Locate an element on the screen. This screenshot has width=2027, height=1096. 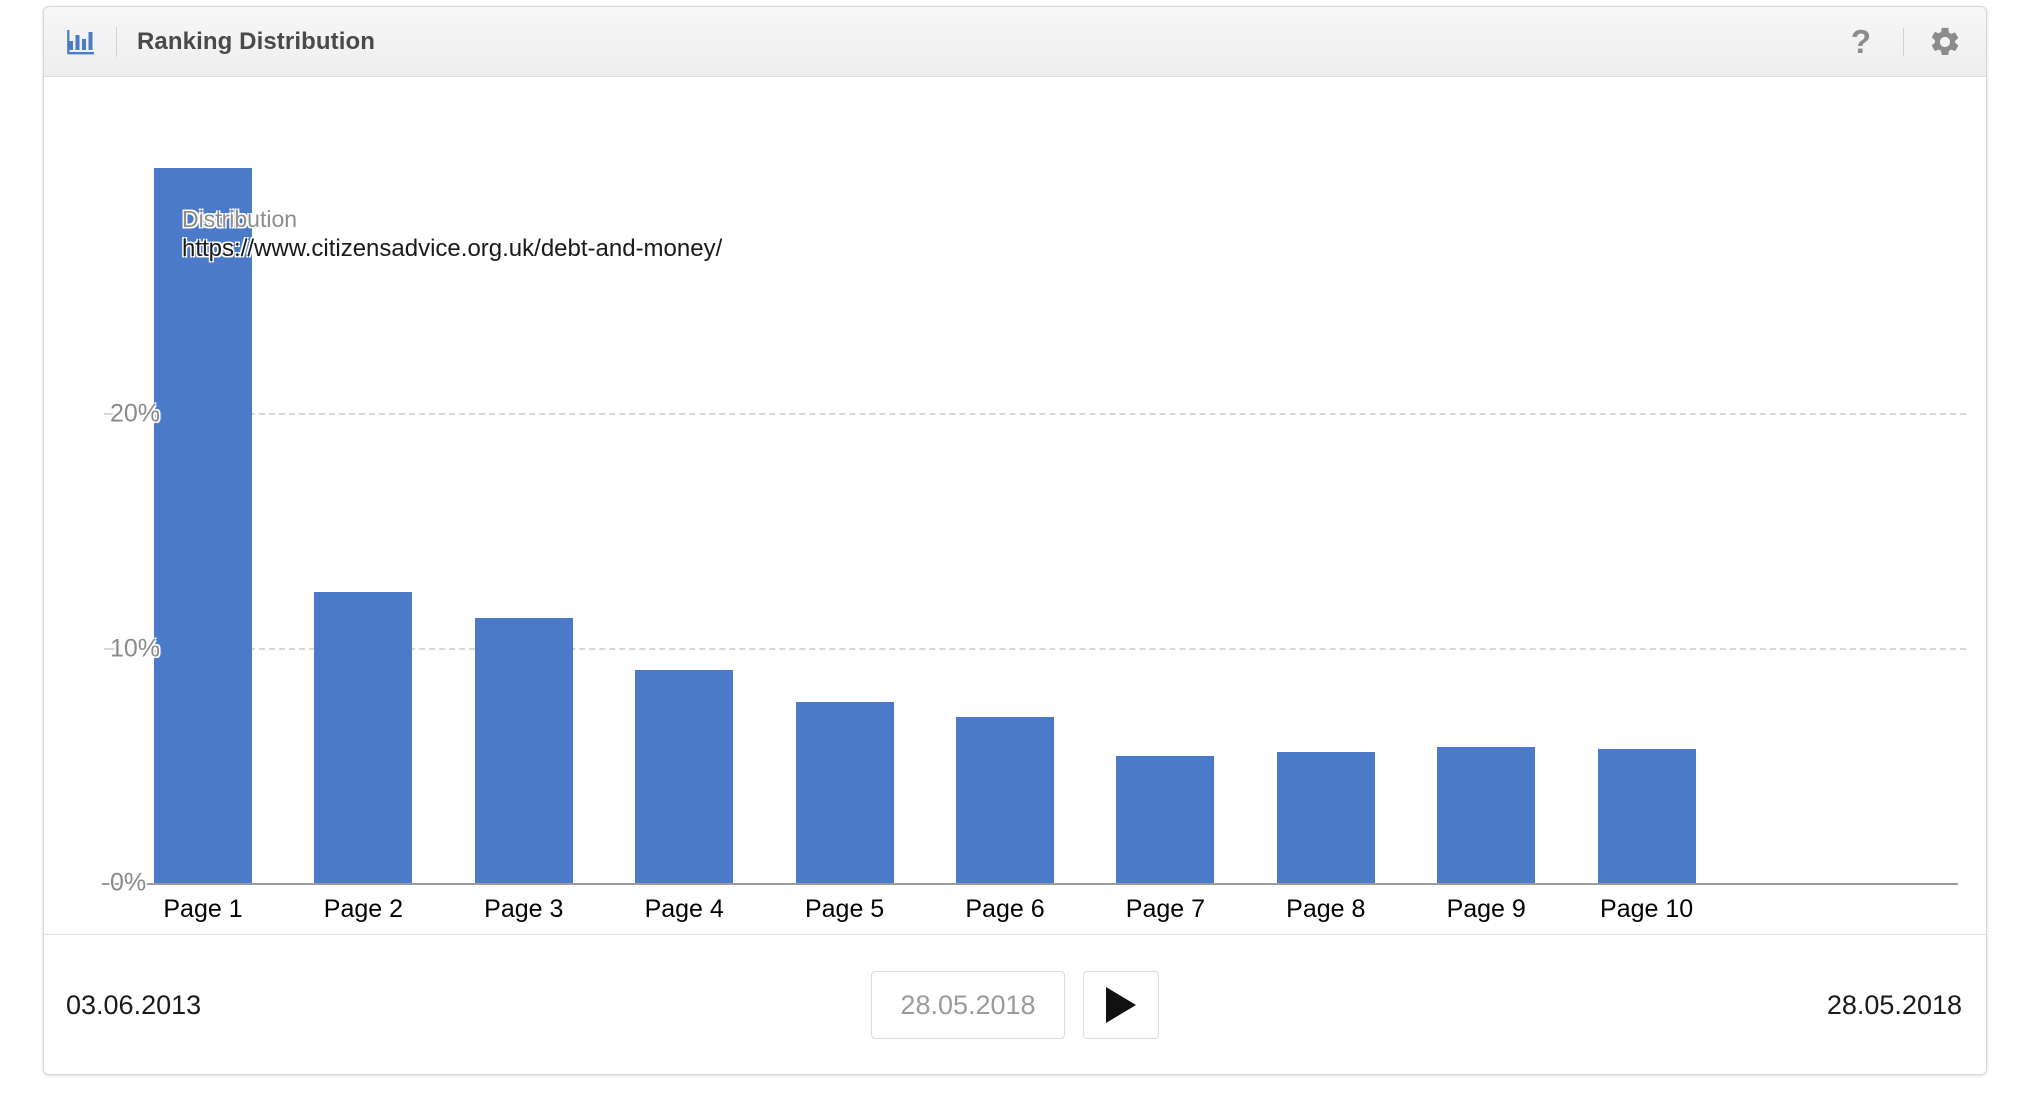
panel-footer: 03.06.2013 28.05.2018 is located at coordinates (1015, 1004).